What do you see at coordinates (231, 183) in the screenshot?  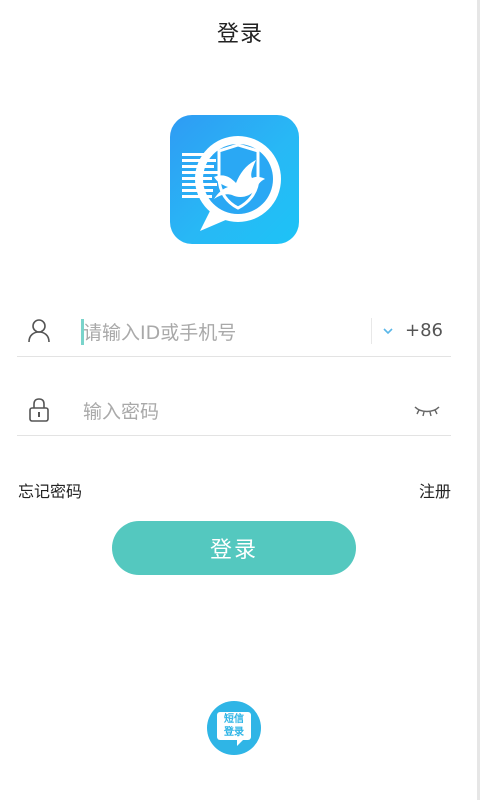 I see `chat-shield-dove-icon` at bounding box center [231, 183].